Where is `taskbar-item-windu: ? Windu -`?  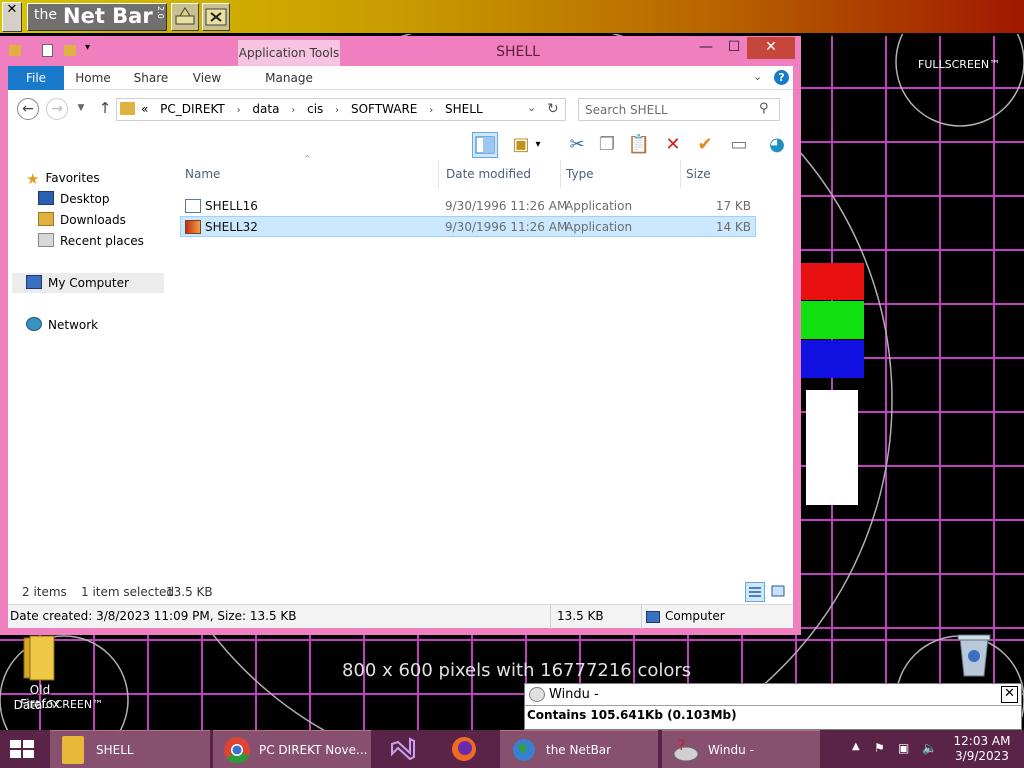
taskbar-item-windu: ? Windu - is located at coordinates (741, 749).